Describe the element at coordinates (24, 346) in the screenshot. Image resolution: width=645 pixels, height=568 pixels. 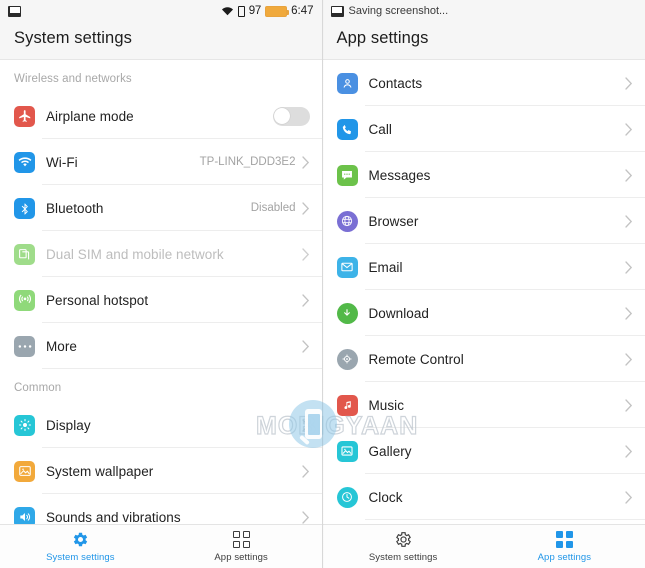
I see `more-dots-icon` at that location.